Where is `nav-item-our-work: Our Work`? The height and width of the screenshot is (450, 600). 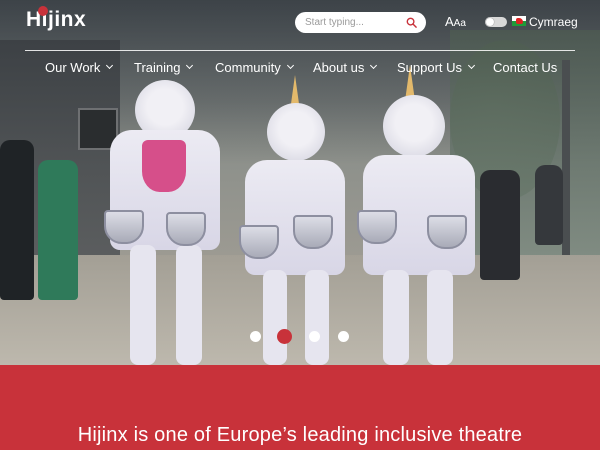
nav-item-our-work: Our Work is located at coordinates (79, 67).